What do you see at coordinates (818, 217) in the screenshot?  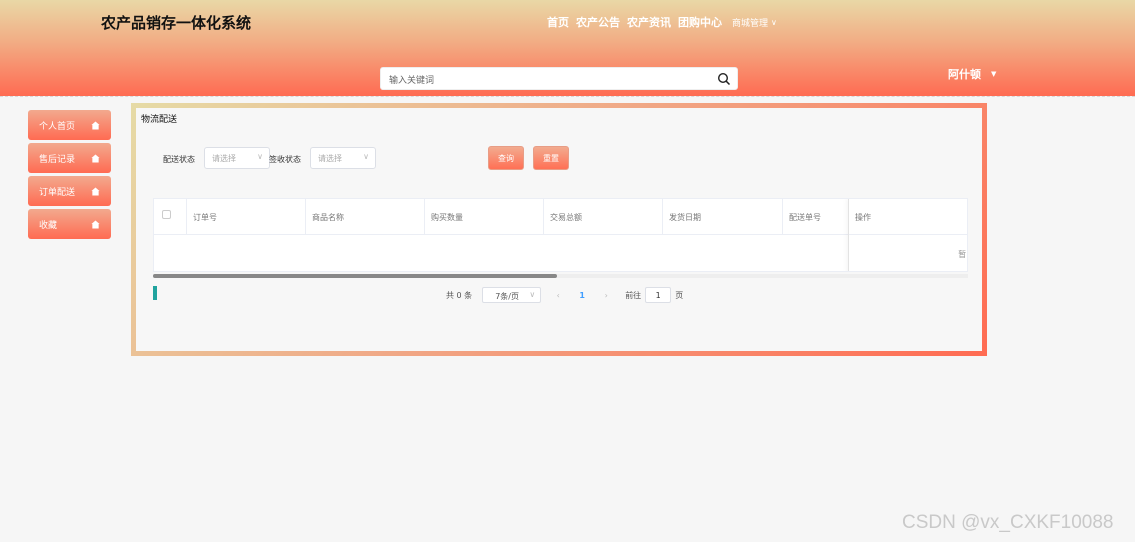 I see `column-header: 配送单号` at bounding box center [818, 217].